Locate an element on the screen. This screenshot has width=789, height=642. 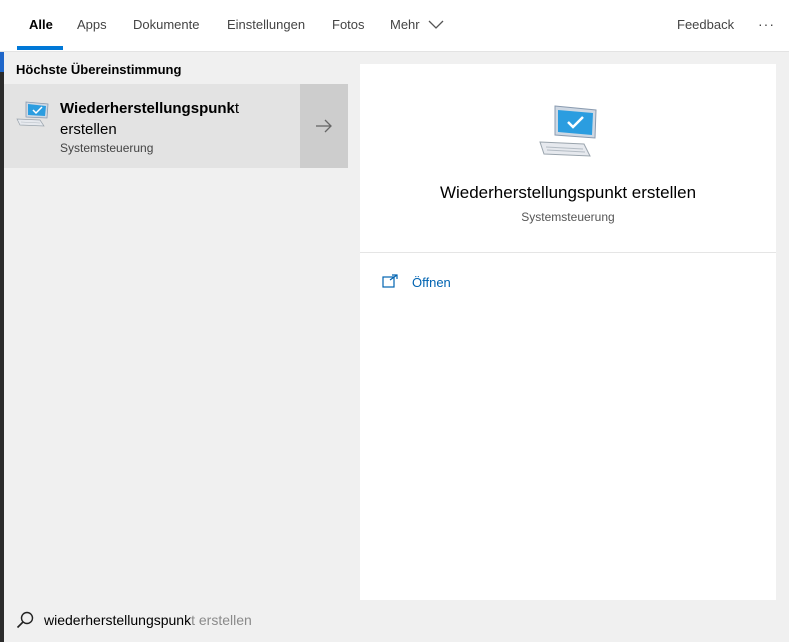
expand-preview-button is located at coordinates (324, 126).